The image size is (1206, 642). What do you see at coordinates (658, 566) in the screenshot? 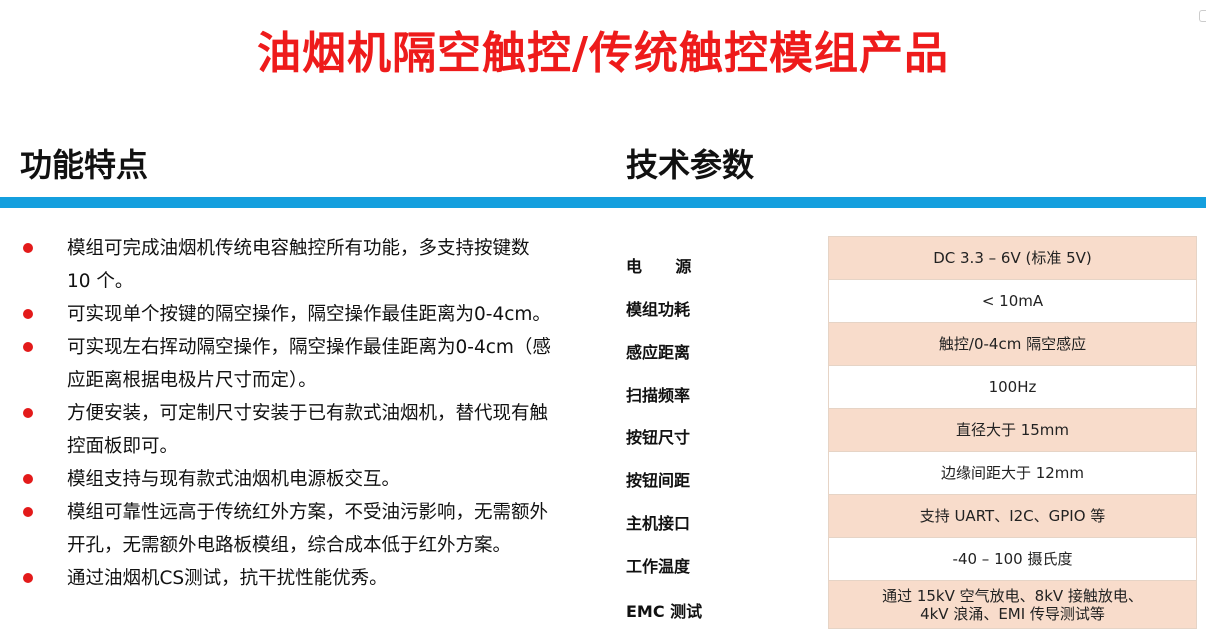
I see `spec-label-temperature: 工作温度` at bounding box center [658, 566].